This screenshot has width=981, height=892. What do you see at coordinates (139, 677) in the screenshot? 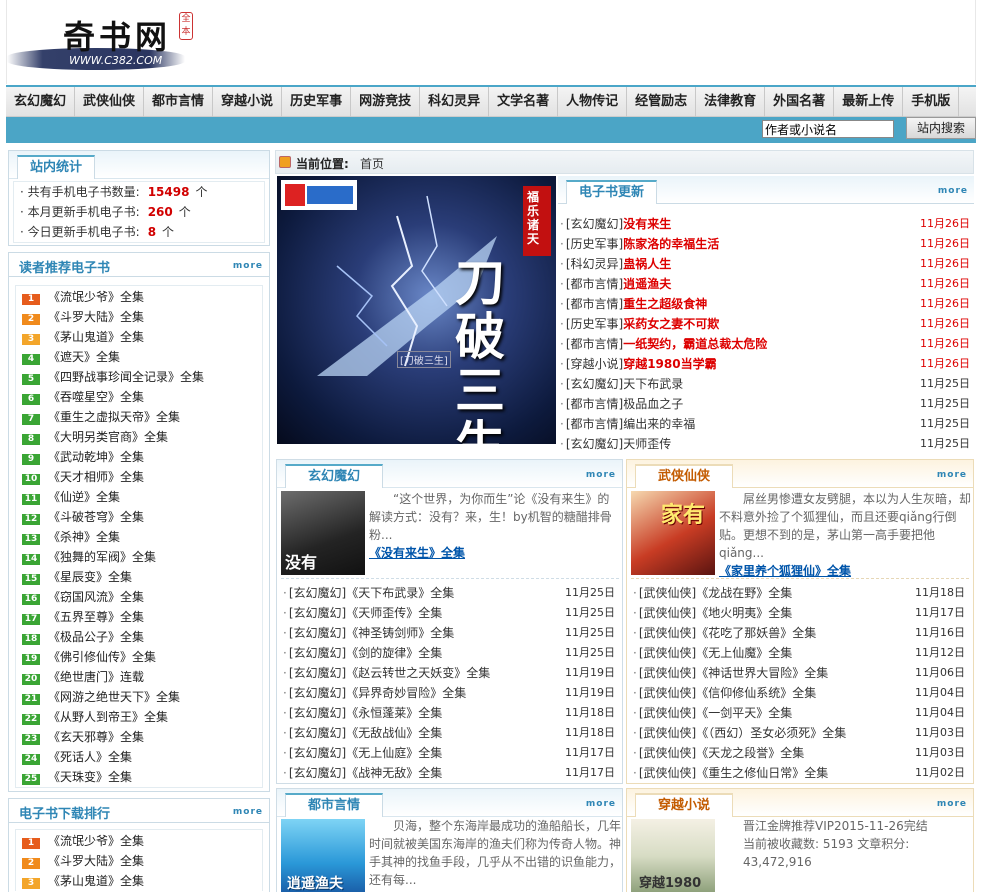
I see `rank-item: 20 《绝世唐门》连载` at bounding box center [139, 677].